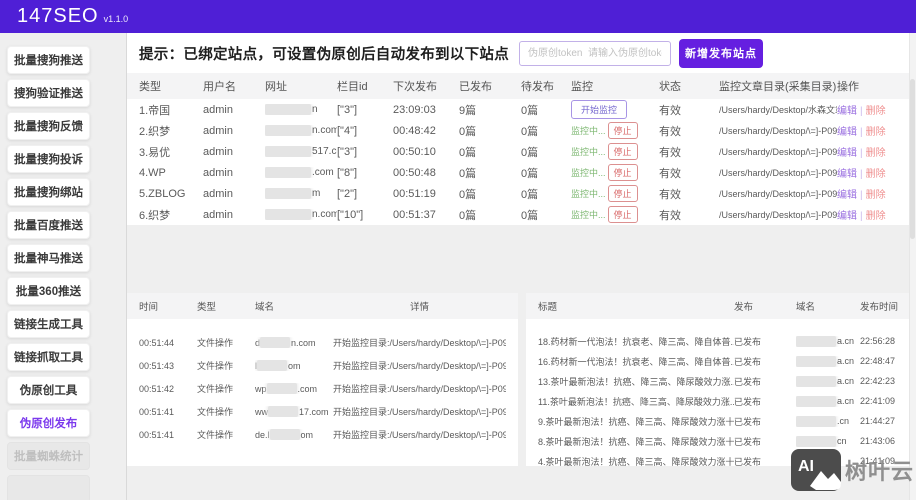 This screenshot has width=916, height=500. What do you see at coordinates (294, 411) in the screenshot?
I see `log-domain: ww 17.com` at bounding box center [294, 411].